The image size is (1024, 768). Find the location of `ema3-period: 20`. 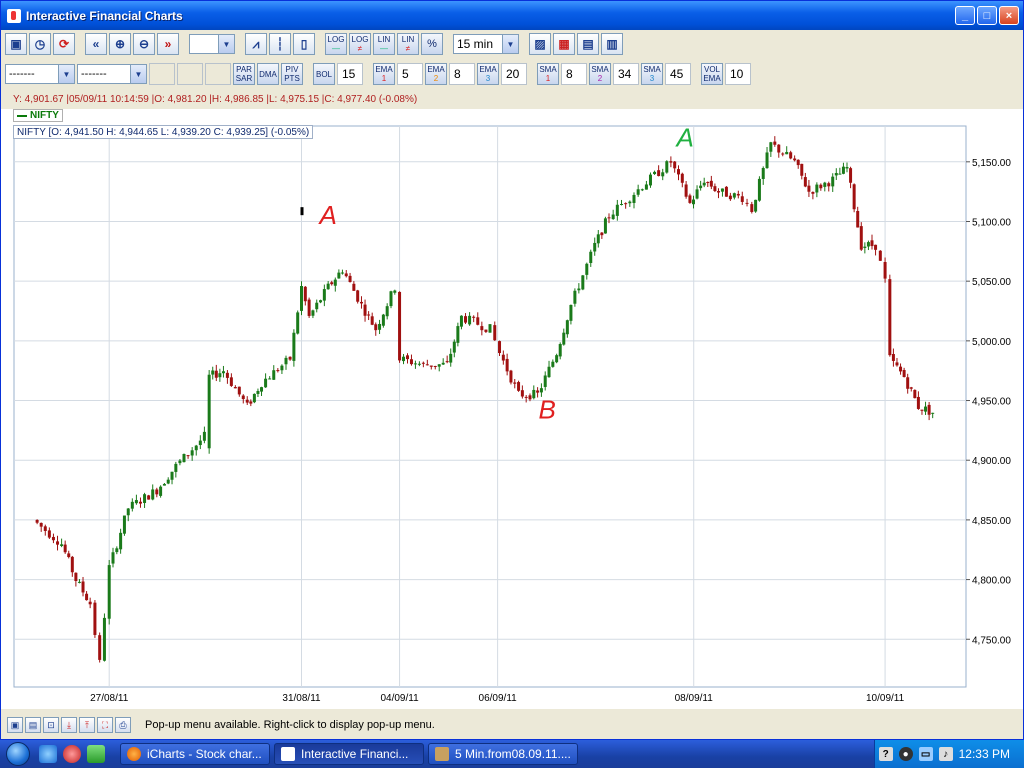

ema3-period: 20 is located at coordinates (514, 74).